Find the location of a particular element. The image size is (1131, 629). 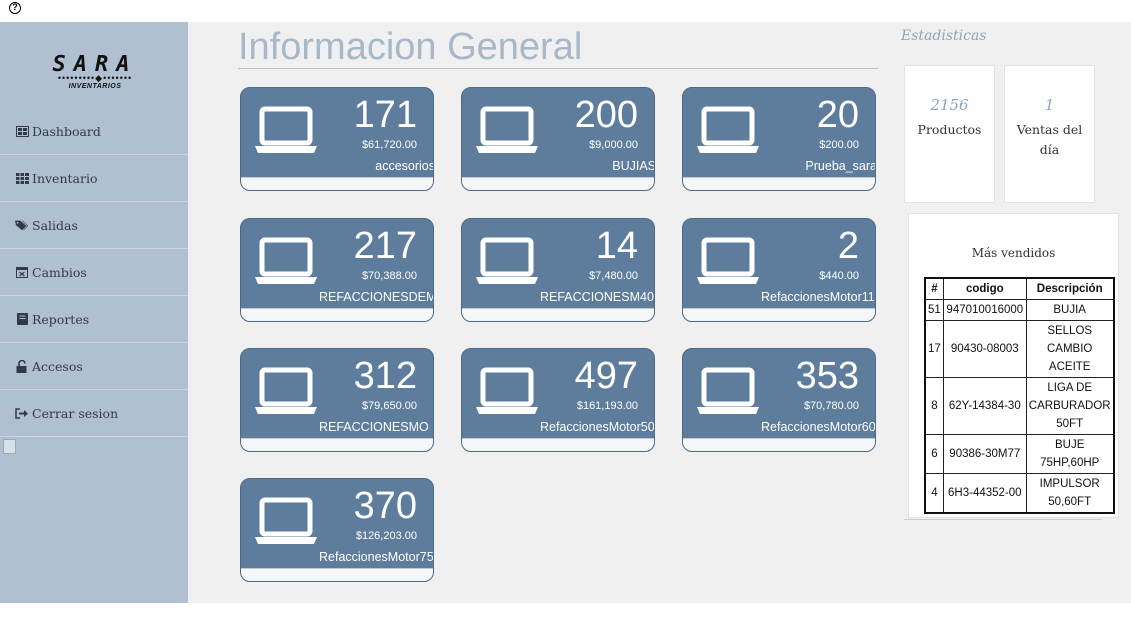

card-category-name: REFACCIONESDEM is located at coordinates (376, 297).